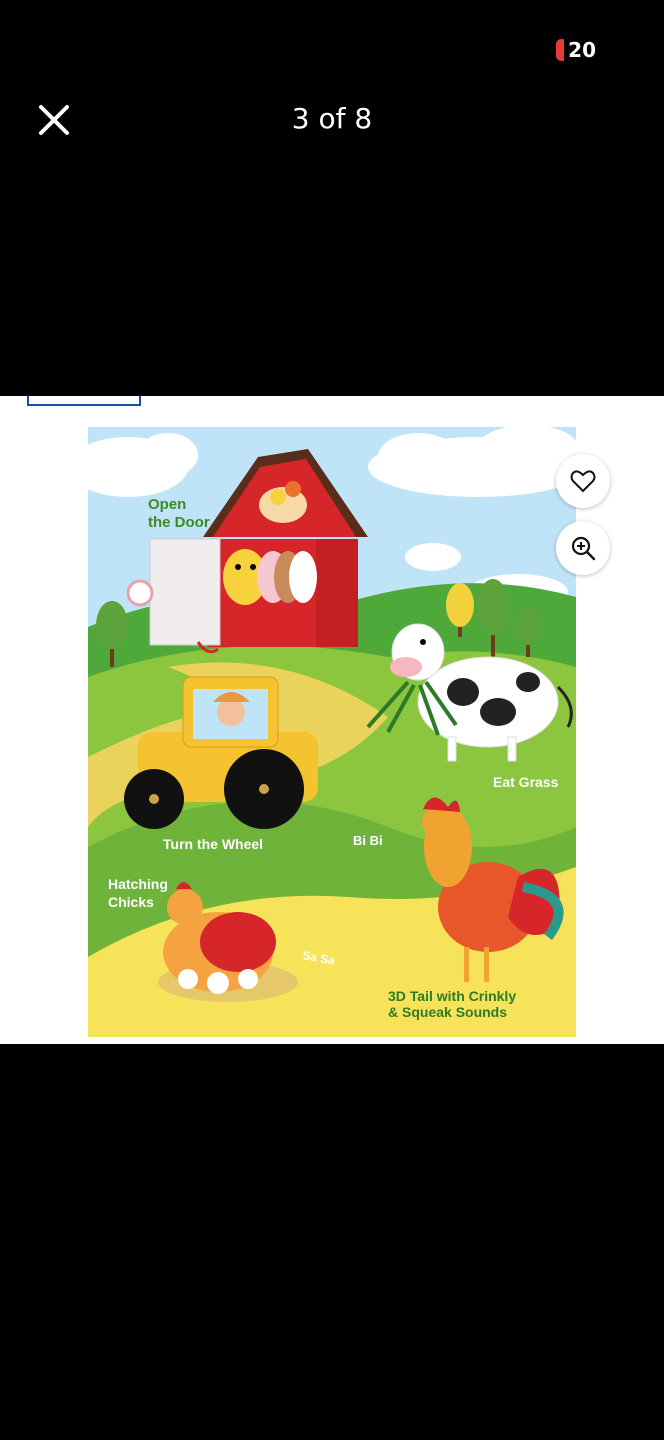  I want to click on open-door-label-2: the Door, so click(179, 522).